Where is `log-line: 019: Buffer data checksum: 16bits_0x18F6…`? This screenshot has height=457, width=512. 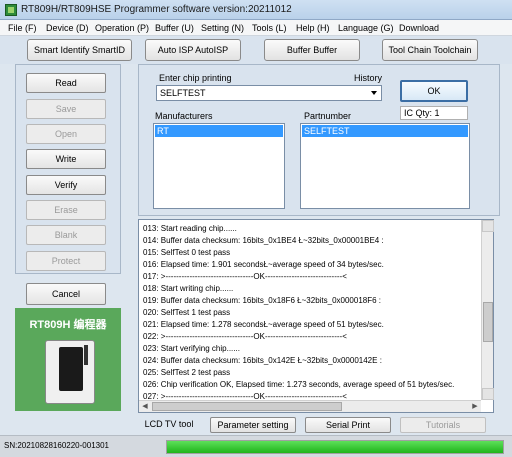 log-line: 019: Buffer data checksum: 16bits_0x18F6… is located at coordinates (262, 300).